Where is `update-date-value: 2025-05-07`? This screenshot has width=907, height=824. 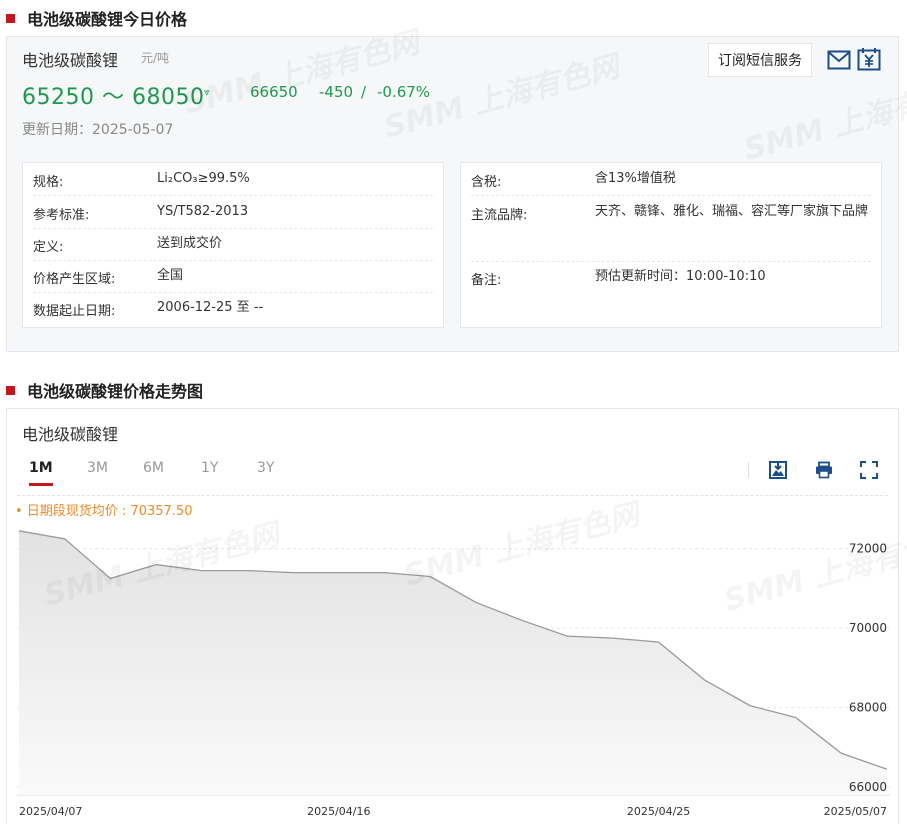 update-date-value: 2025-05-07 is located at coordinates (133, 130).